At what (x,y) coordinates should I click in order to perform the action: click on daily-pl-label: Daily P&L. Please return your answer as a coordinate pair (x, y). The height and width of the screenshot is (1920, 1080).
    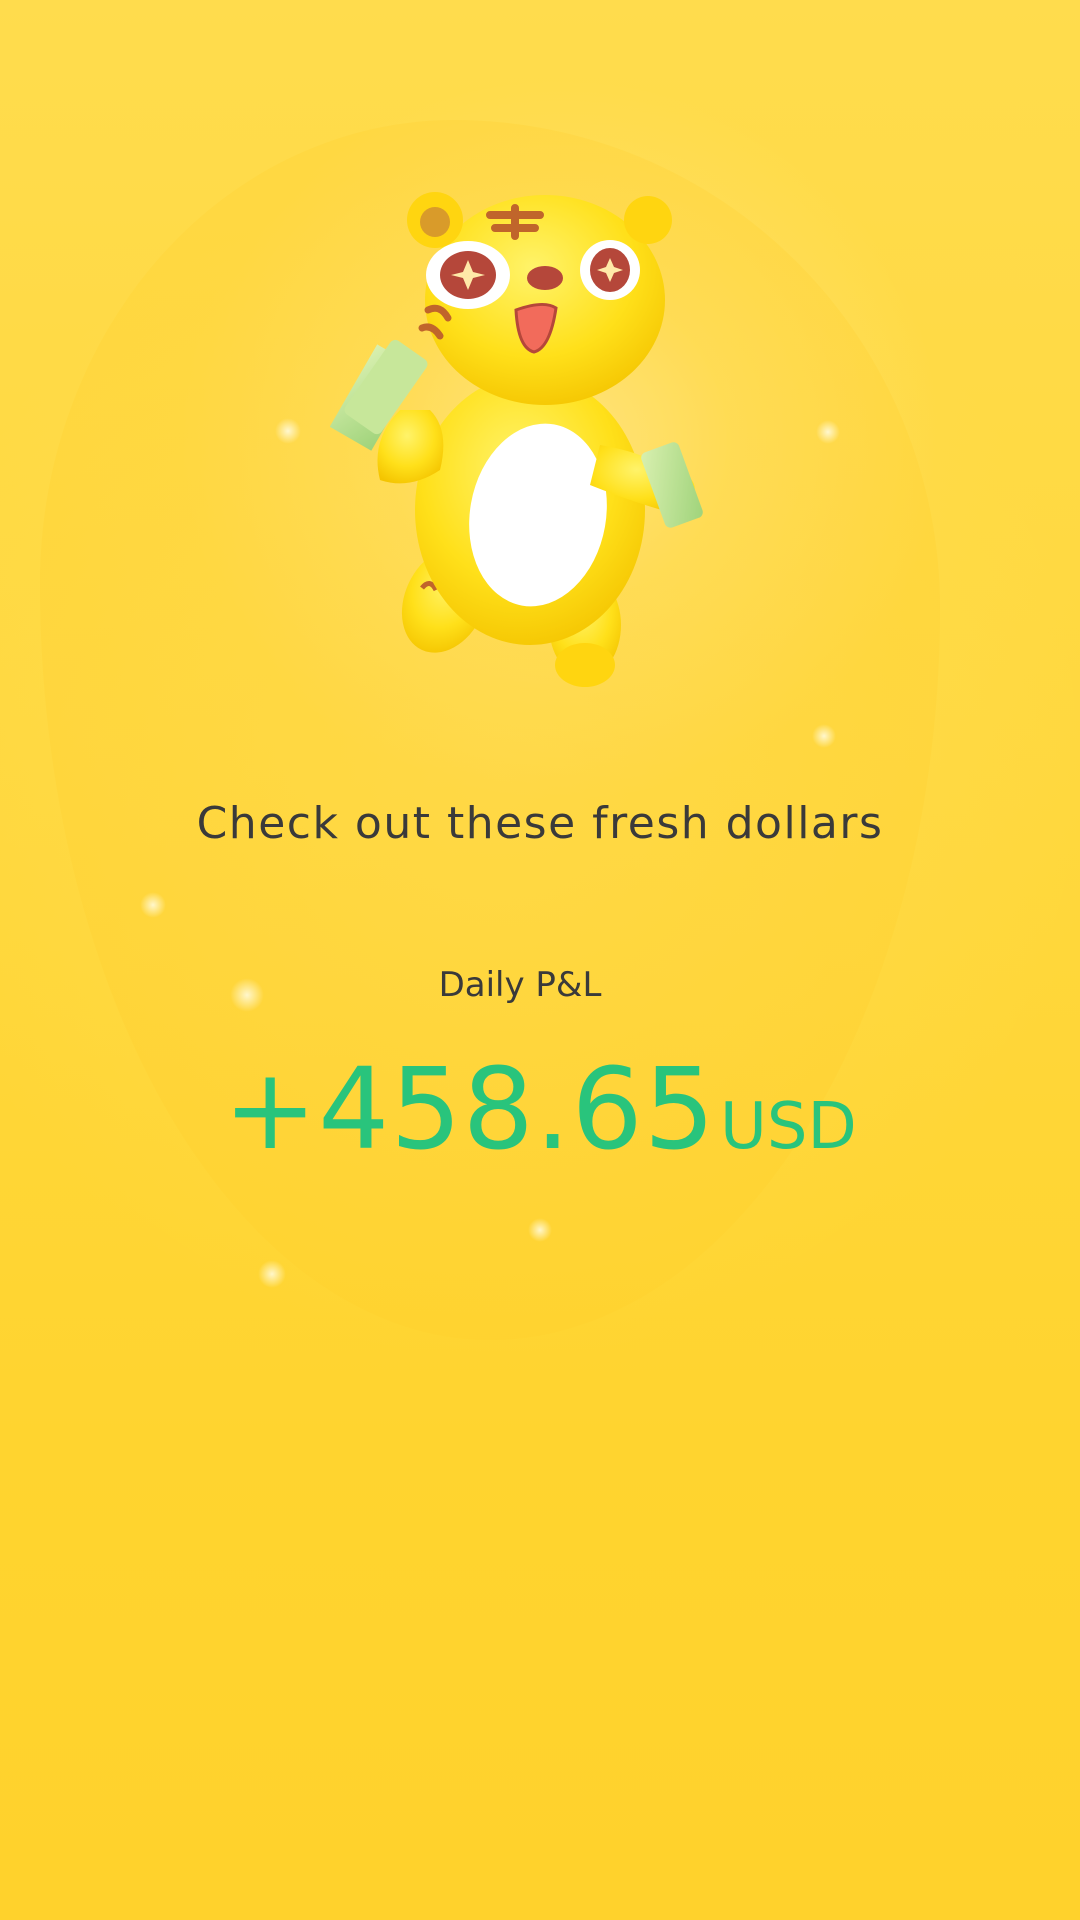
    Looking at the image, I should click on (520, 985).